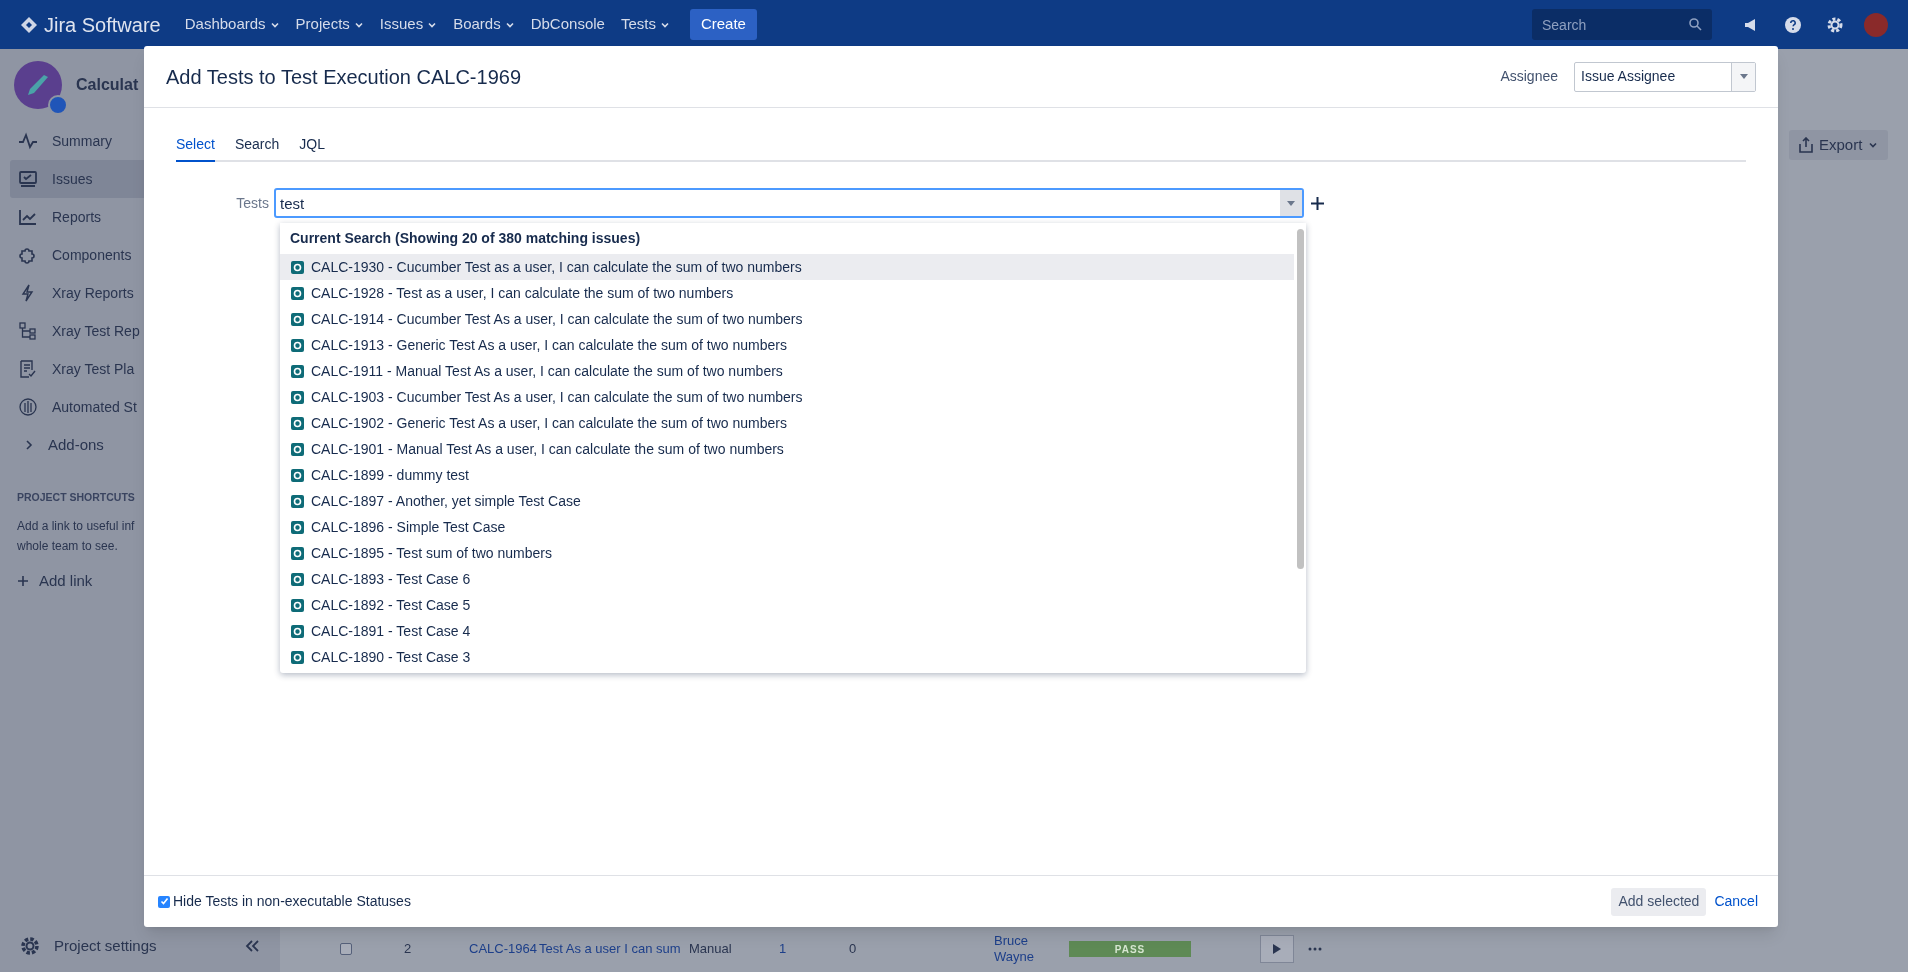 The height and width of the screenshot is (972, 1908). What do you see at coordinates (140, 581) in the screenshot?
I see `add-link: Add link` at bounding box center [140, 581].